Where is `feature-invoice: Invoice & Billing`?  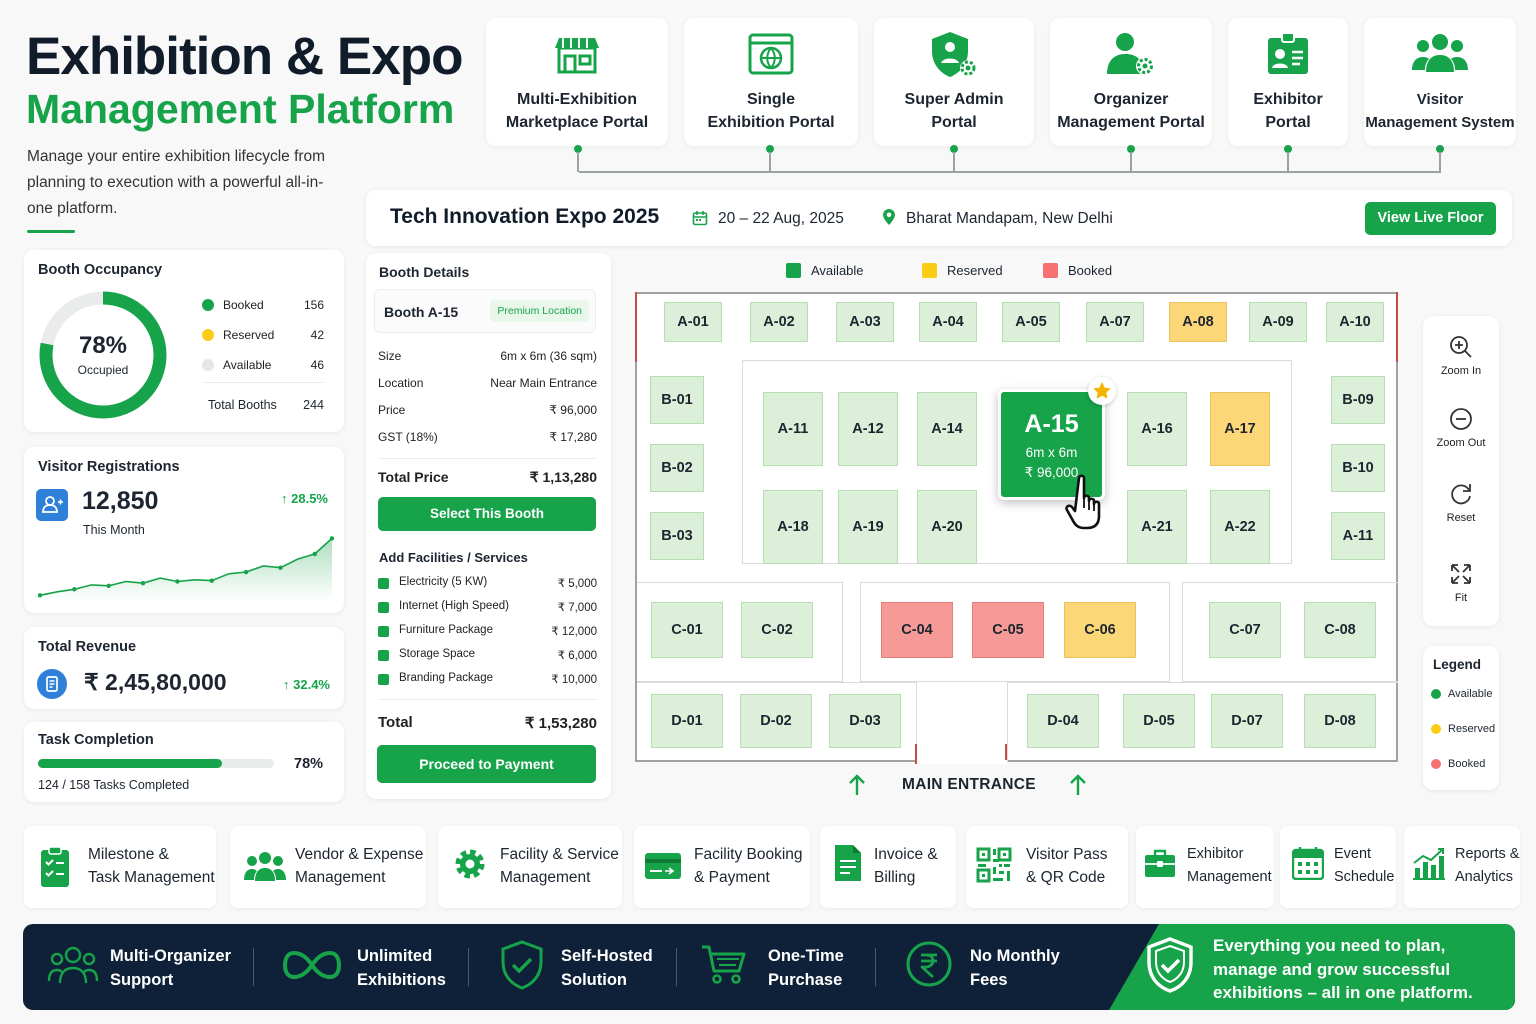
feature-invoice: Invoice & Billing is located at coordinates (888, 867).